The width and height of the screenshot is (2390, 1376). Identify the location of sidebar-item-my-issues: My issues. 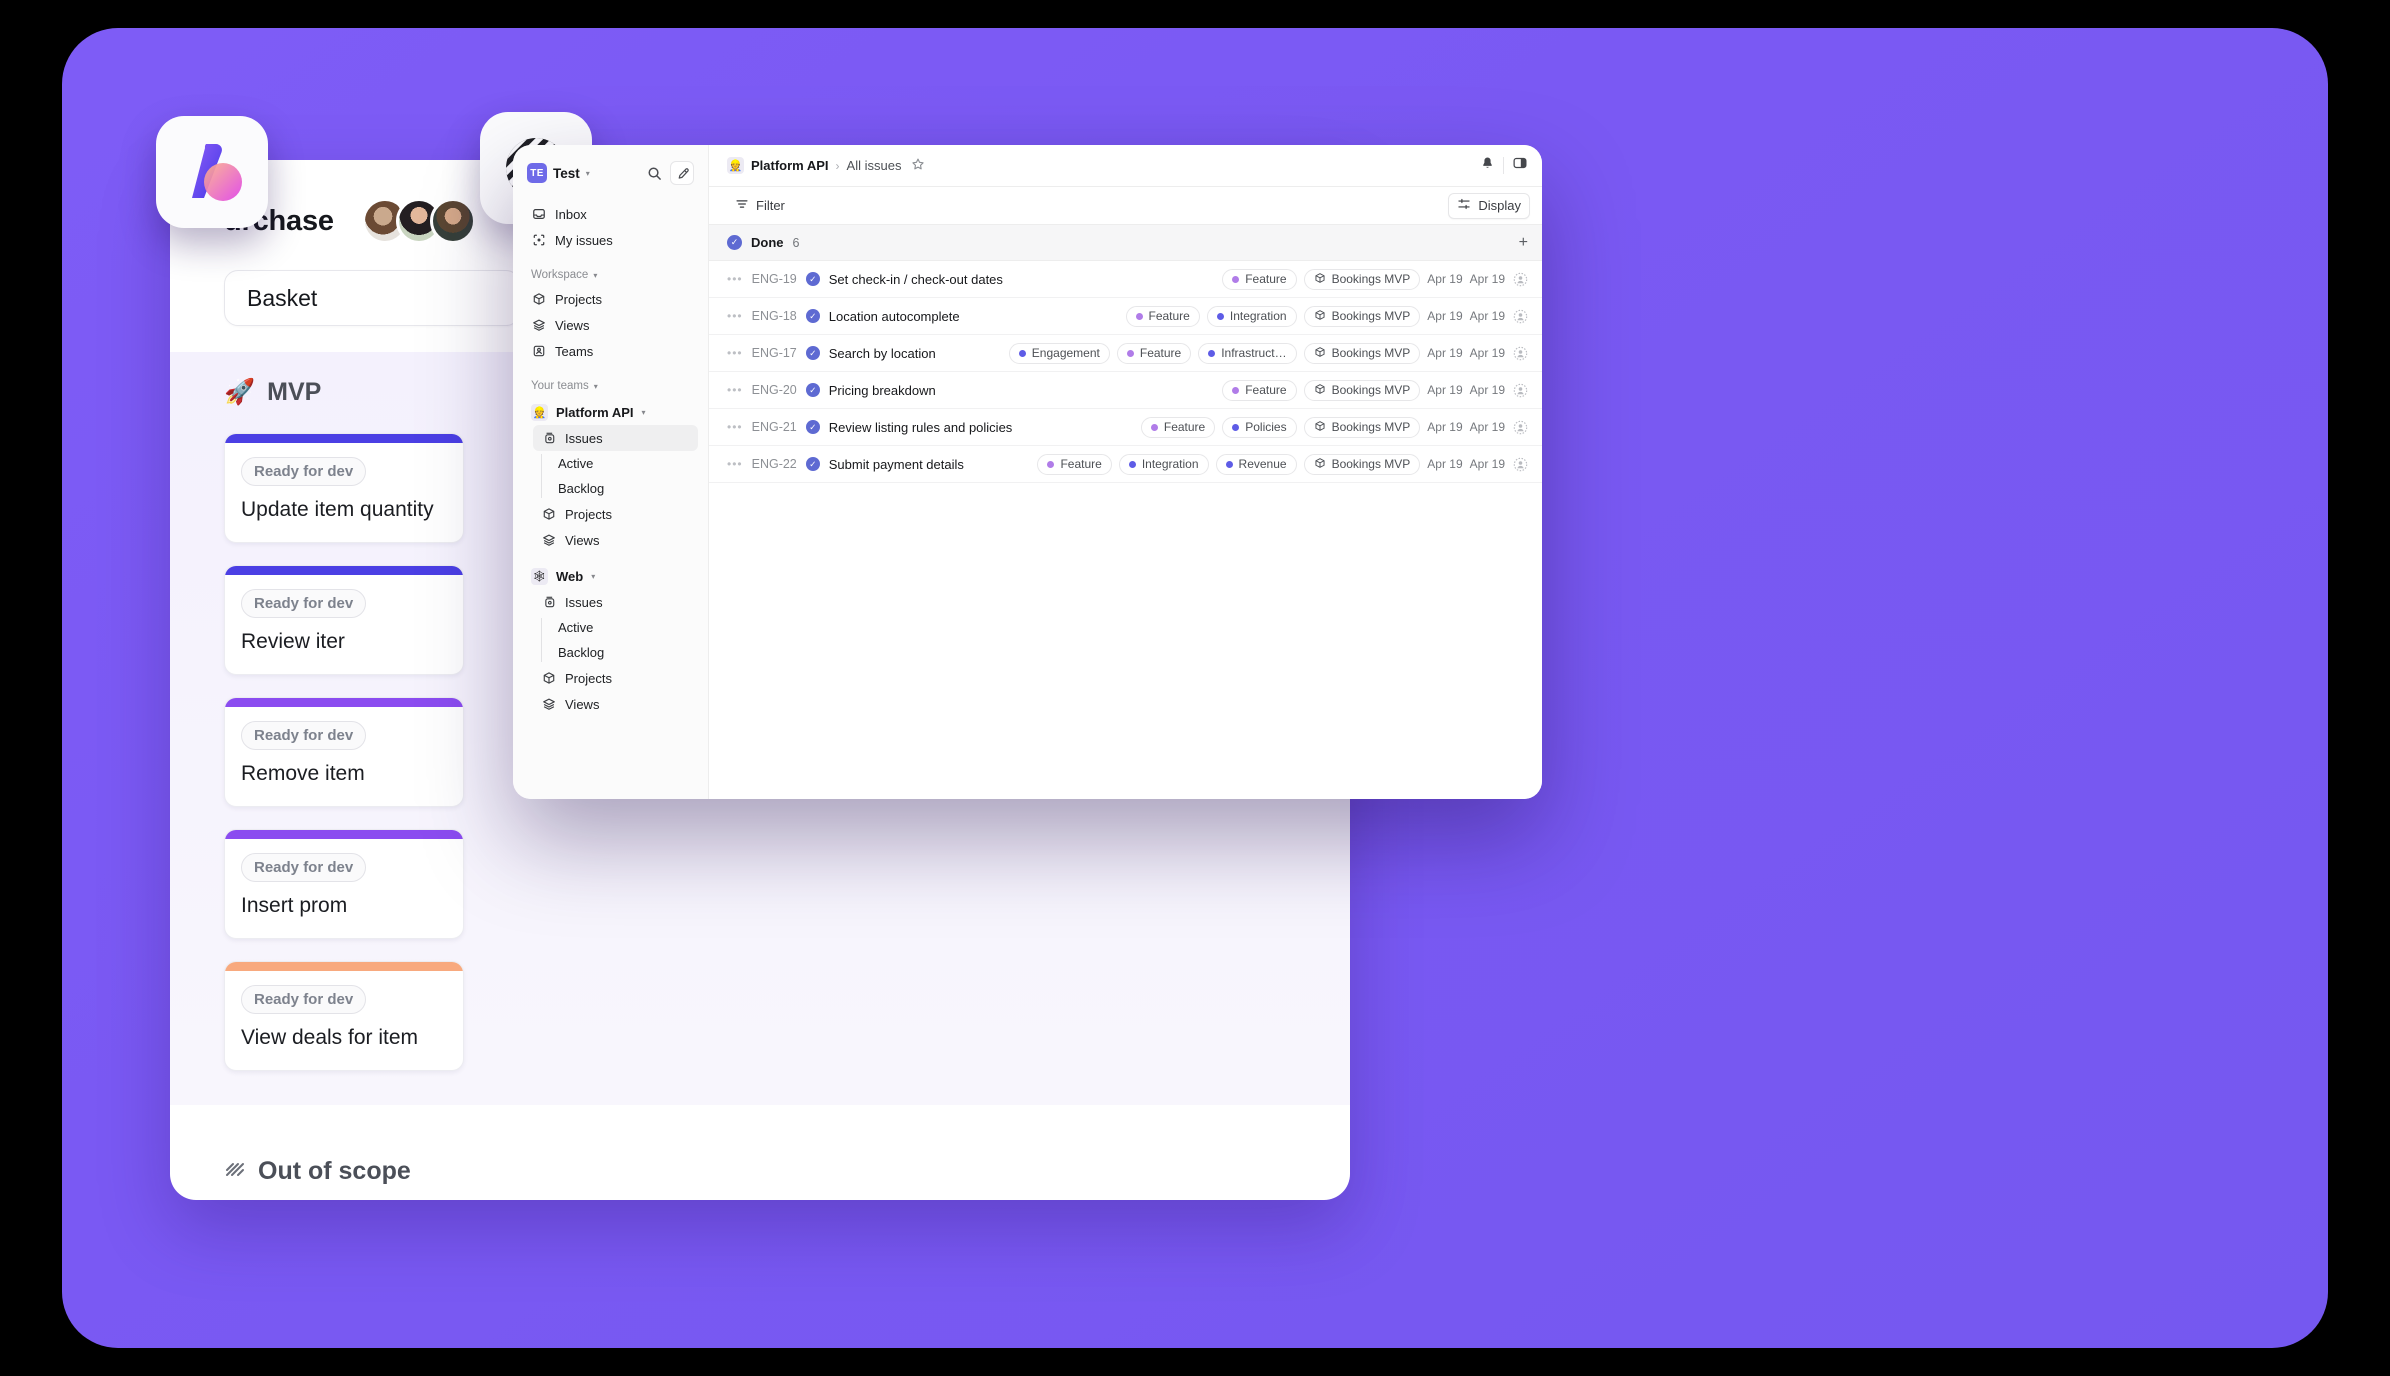
(610, 240).